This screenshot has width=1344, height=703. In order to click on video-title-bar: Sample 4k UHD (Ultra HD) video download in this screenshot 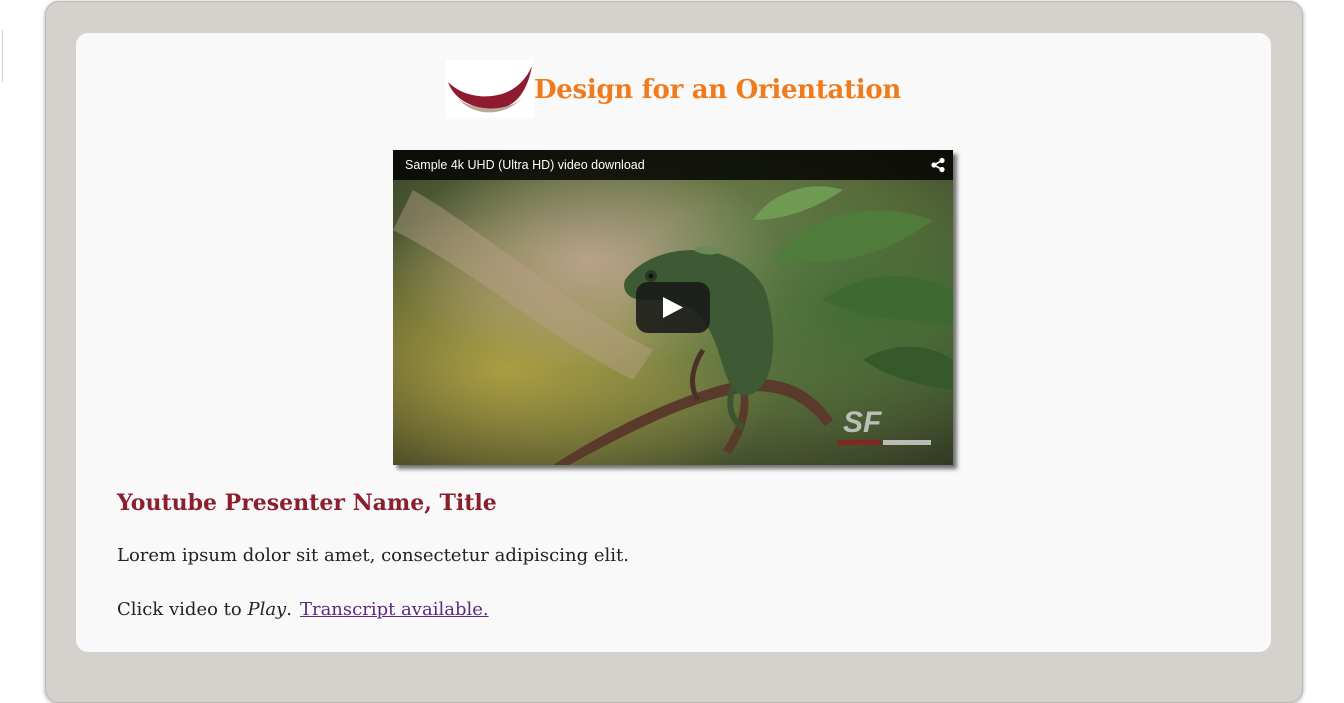, I will do `click(673, 165)`.